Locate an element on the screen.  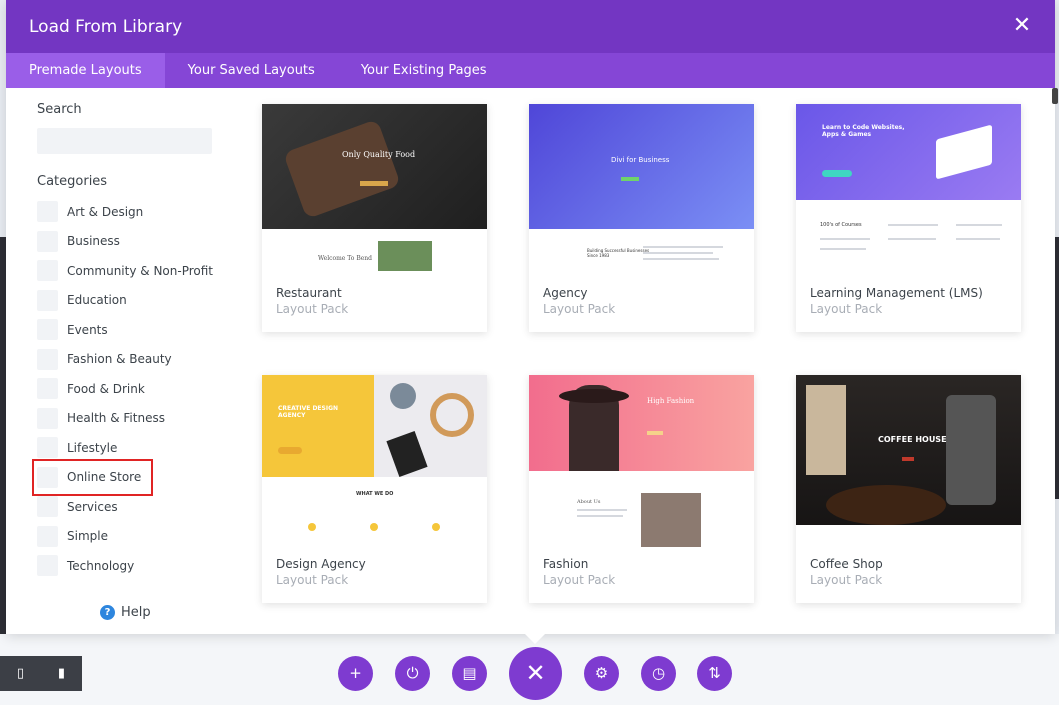
sub-text: WHAT WE DO is located at coordinates (375, 494).